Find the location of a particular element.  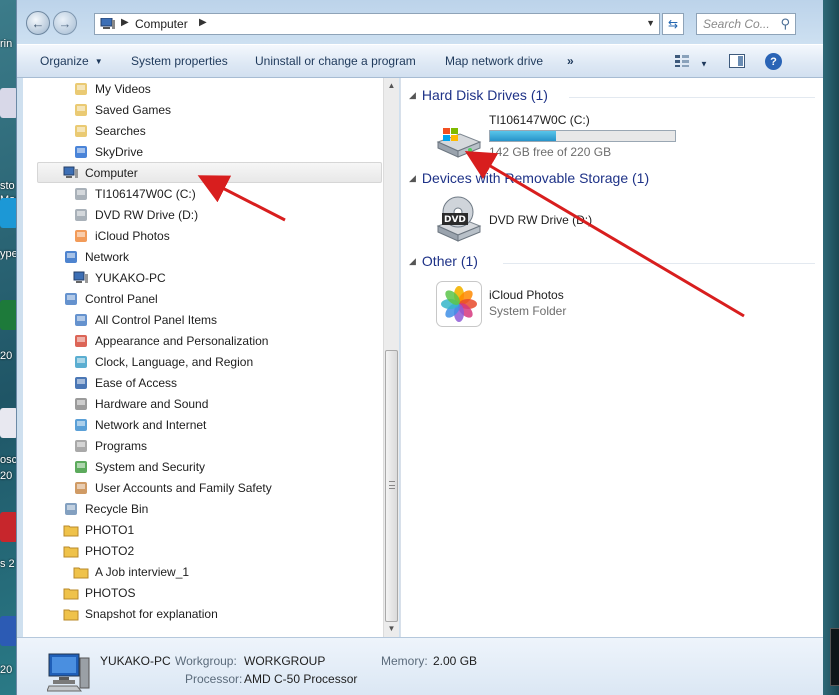

chevron-down-icon: ▼ is located at coordinates (98, 62).